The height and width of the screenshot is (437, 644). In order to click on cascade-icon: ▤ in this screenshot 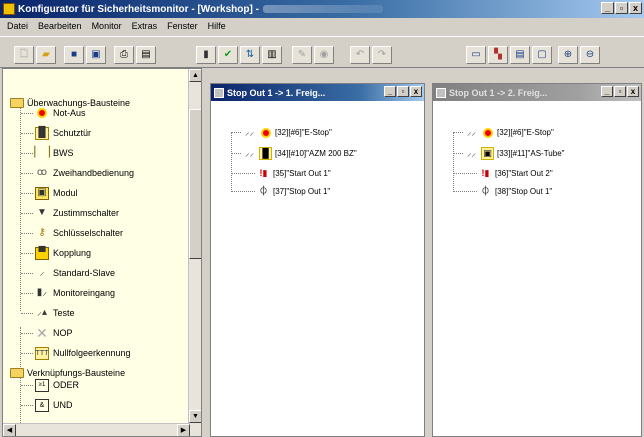, I will do `click(520, 55)`.